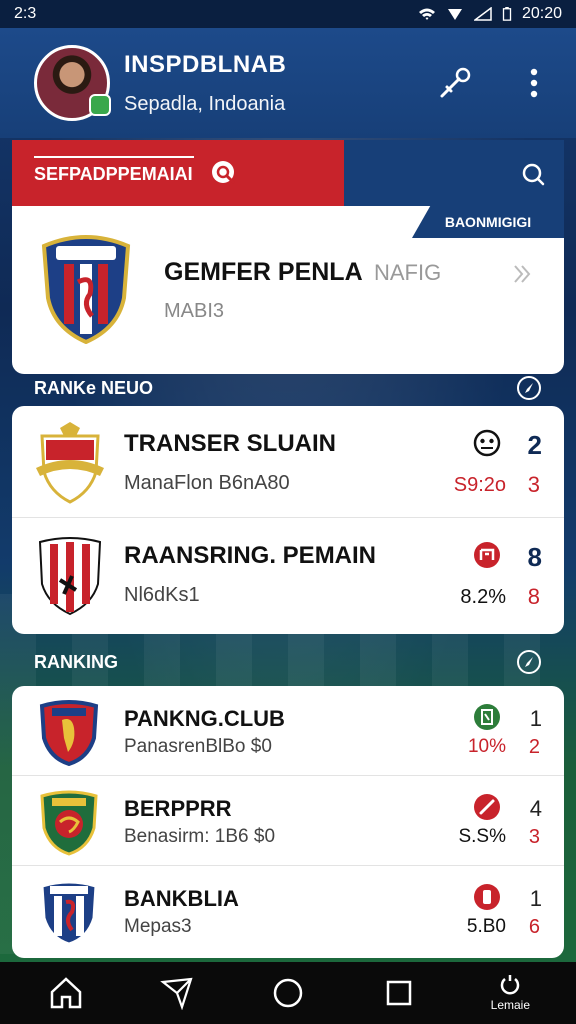 The height and width of the screenshot is (1024, 576). I want to click on item-rank-change: 8, so click(533, 596).